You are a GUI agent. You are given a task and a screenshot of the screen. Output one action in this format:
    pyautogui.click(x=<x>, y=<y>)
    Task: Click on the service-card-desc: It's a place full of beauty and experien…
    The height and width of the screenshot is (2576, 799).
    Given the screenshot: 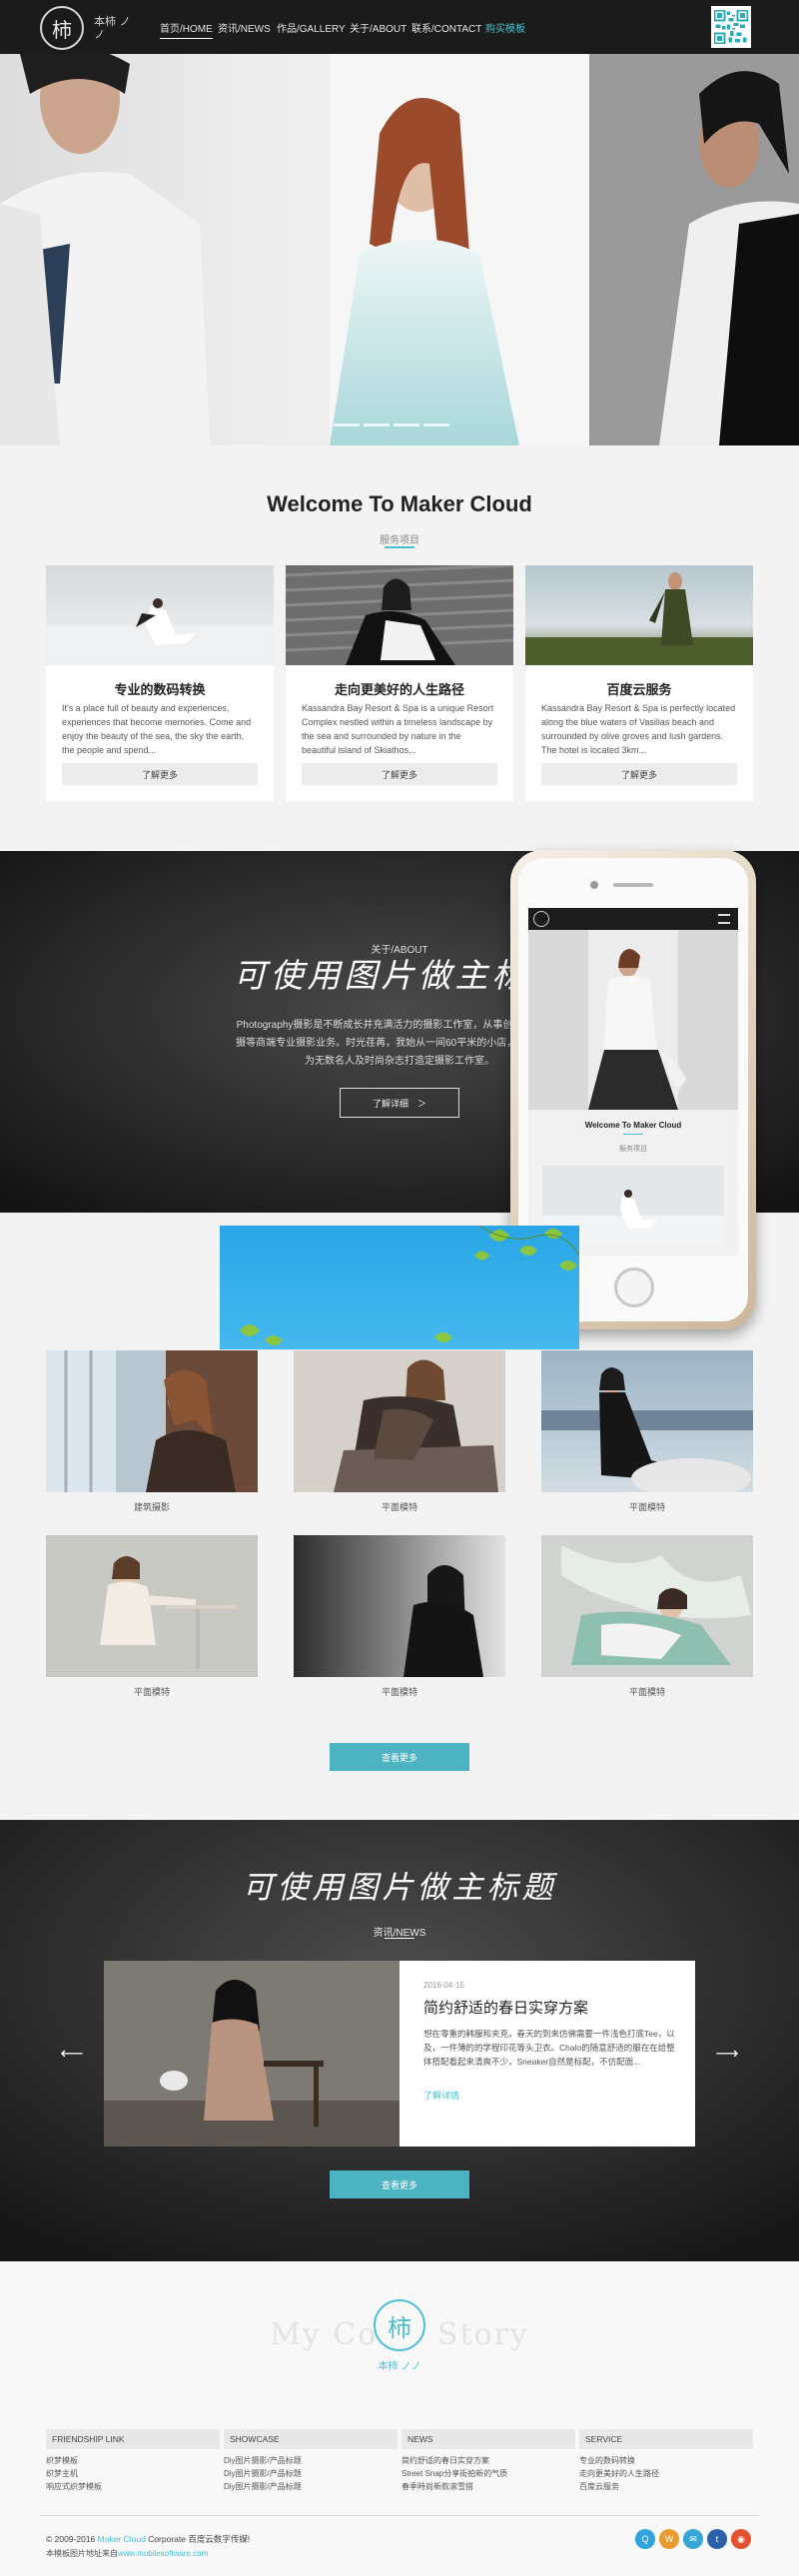 What is the action you would take?
    pyautogui.click(x=157, y=729)
    